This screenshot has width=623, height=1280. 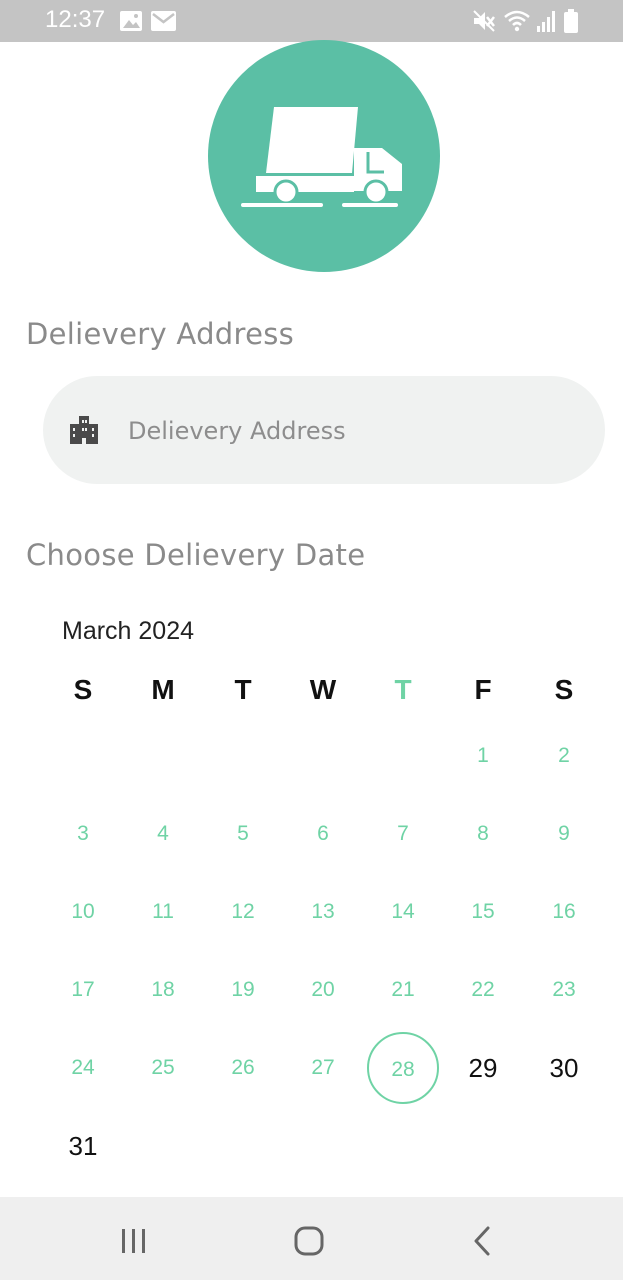 I want to click on recent-apps-icon, so click(x=134, y=1241).